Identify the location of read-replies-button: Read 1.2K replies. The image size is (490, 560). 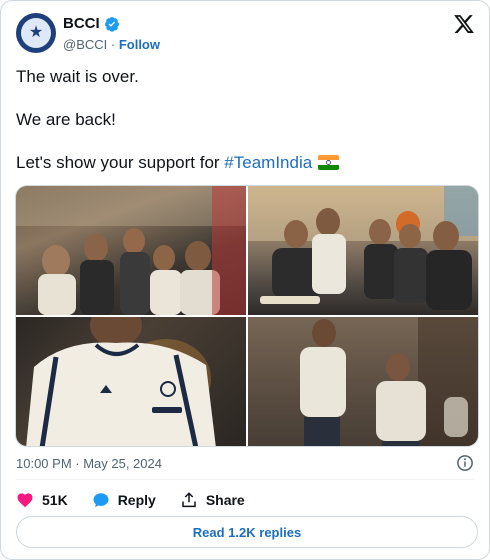
(247, 532).